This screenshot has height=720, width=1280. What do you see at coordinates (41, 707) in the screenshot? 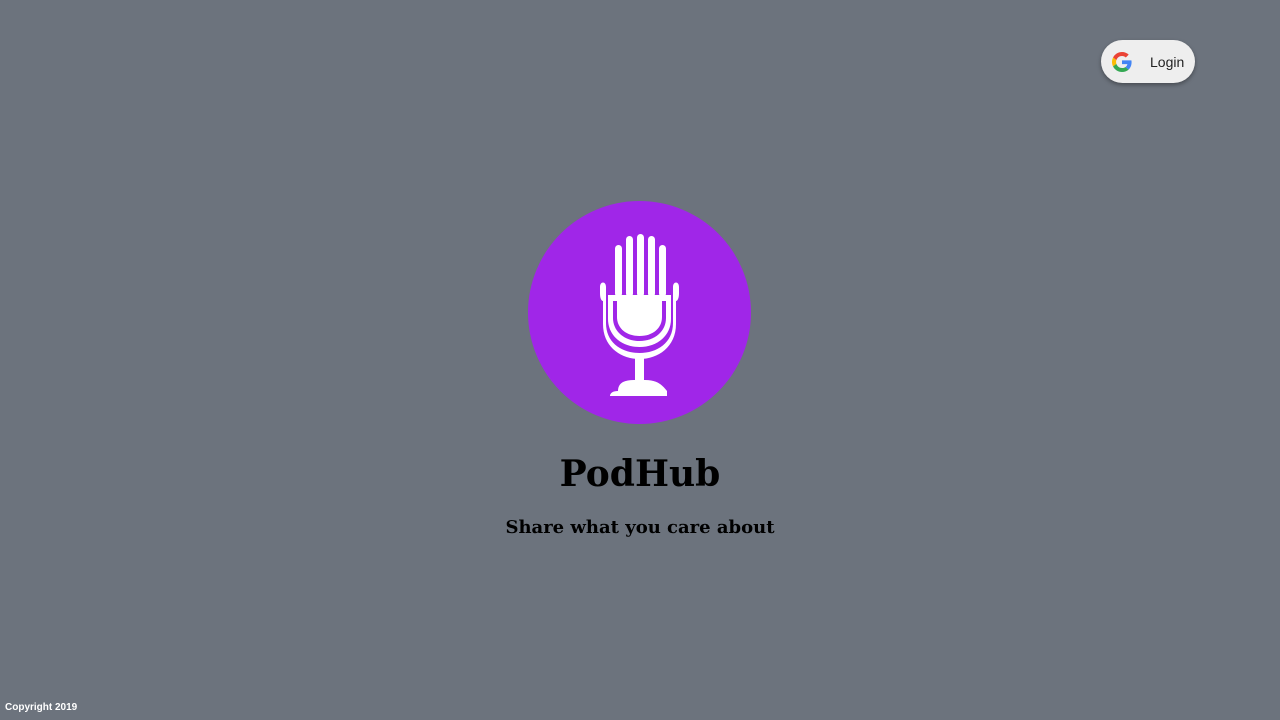
I see `copyright-text: Copyright 2019` at bounding box center [41, 707].